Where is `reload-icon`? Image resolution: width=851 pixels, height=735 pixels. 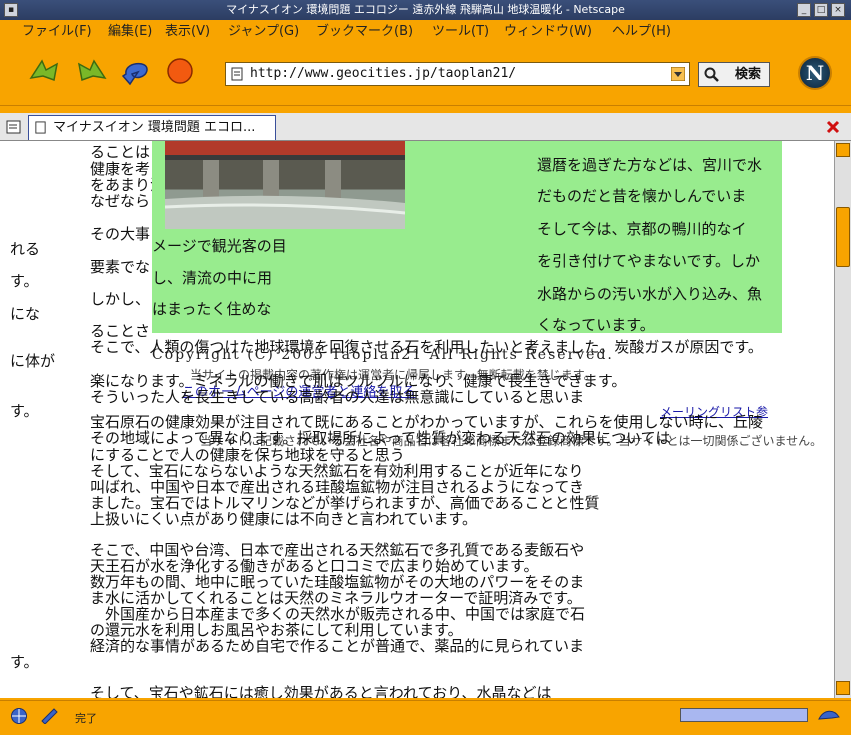
reload-icon is located at coordinates (136, 71).